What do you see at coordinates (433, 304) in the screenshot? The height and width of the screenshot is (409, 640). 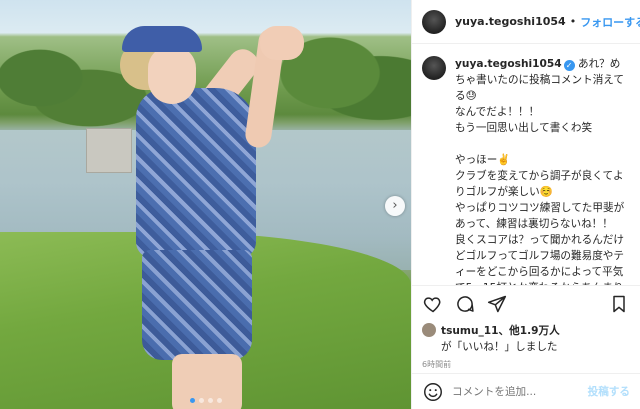 I see `heart-icon` at bounding box center [433, 304].